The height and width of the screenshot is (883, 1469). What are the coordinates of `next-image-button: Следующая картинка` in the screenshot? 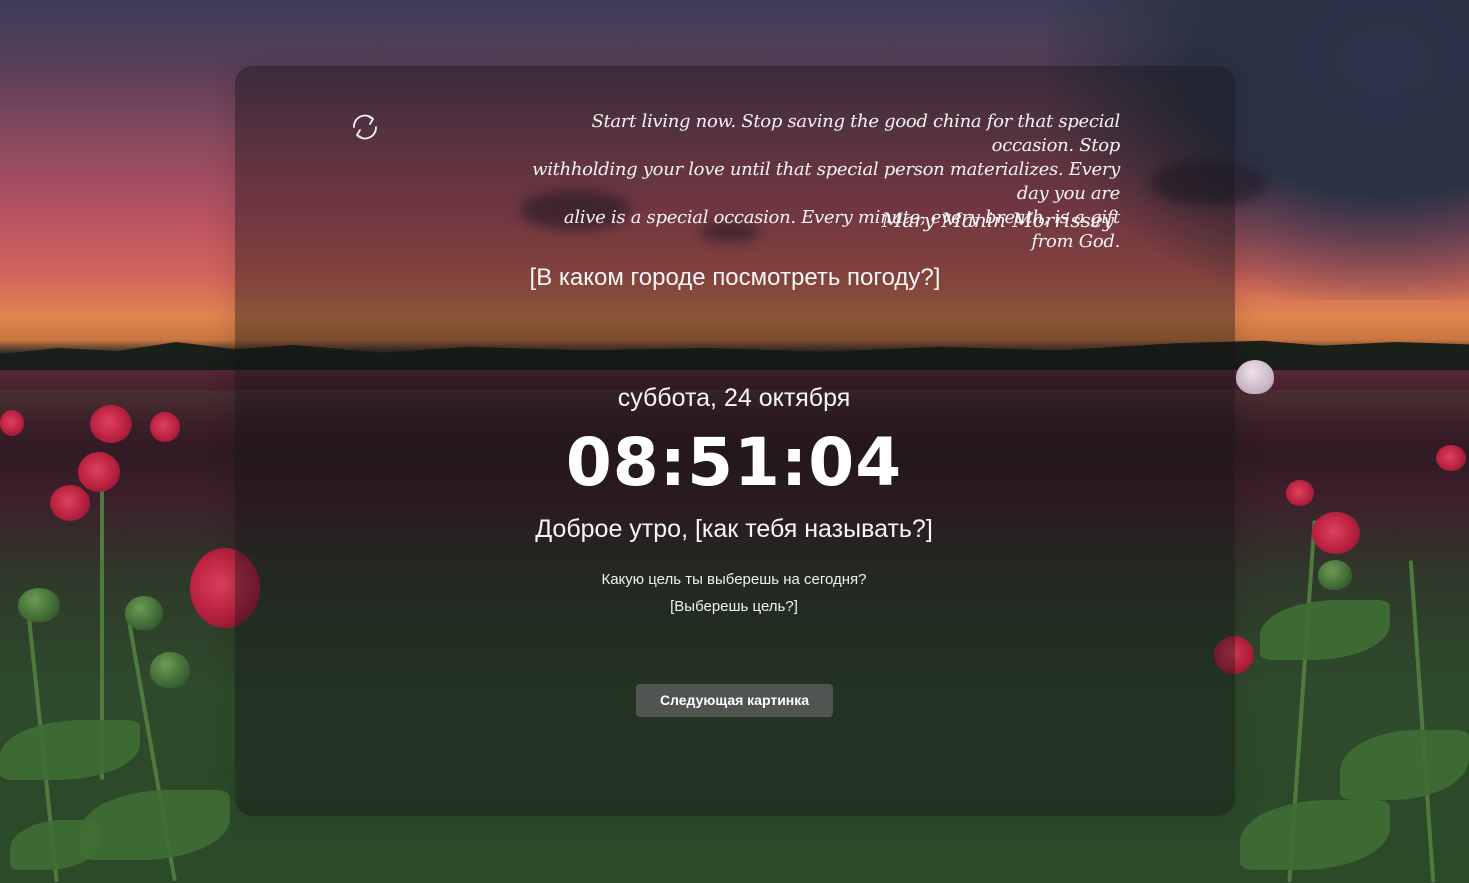 It's located at (734, 700).